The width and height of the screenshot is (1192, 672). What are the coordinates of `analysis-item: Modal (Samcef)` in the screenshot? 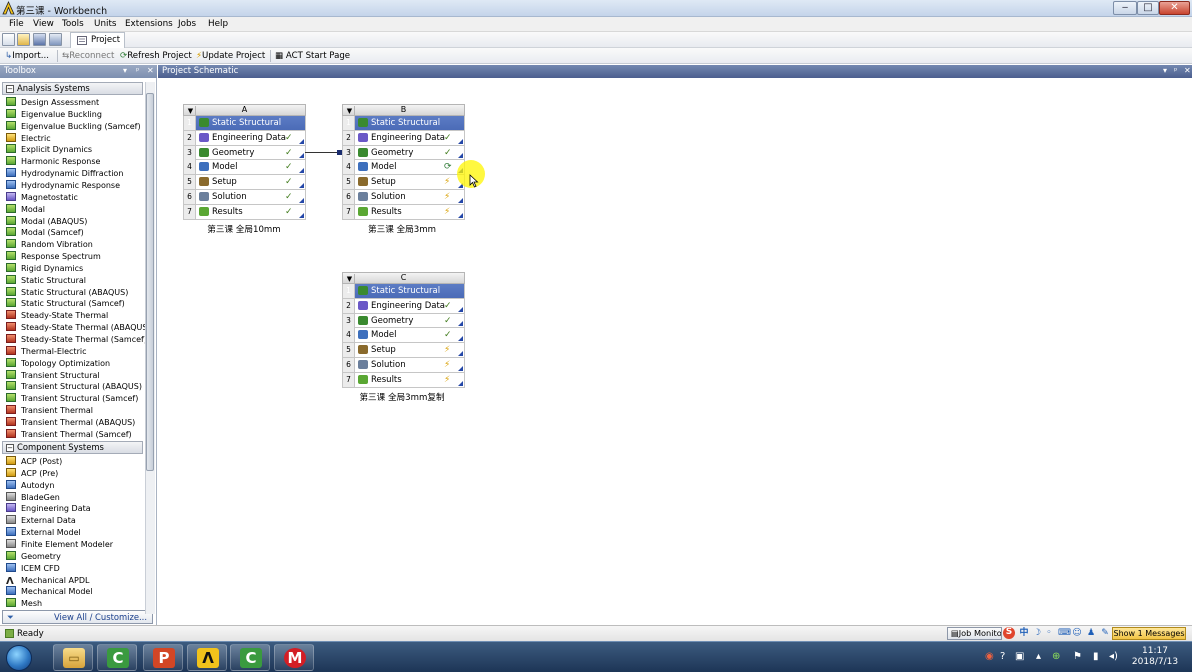 It's located at (45, 233).